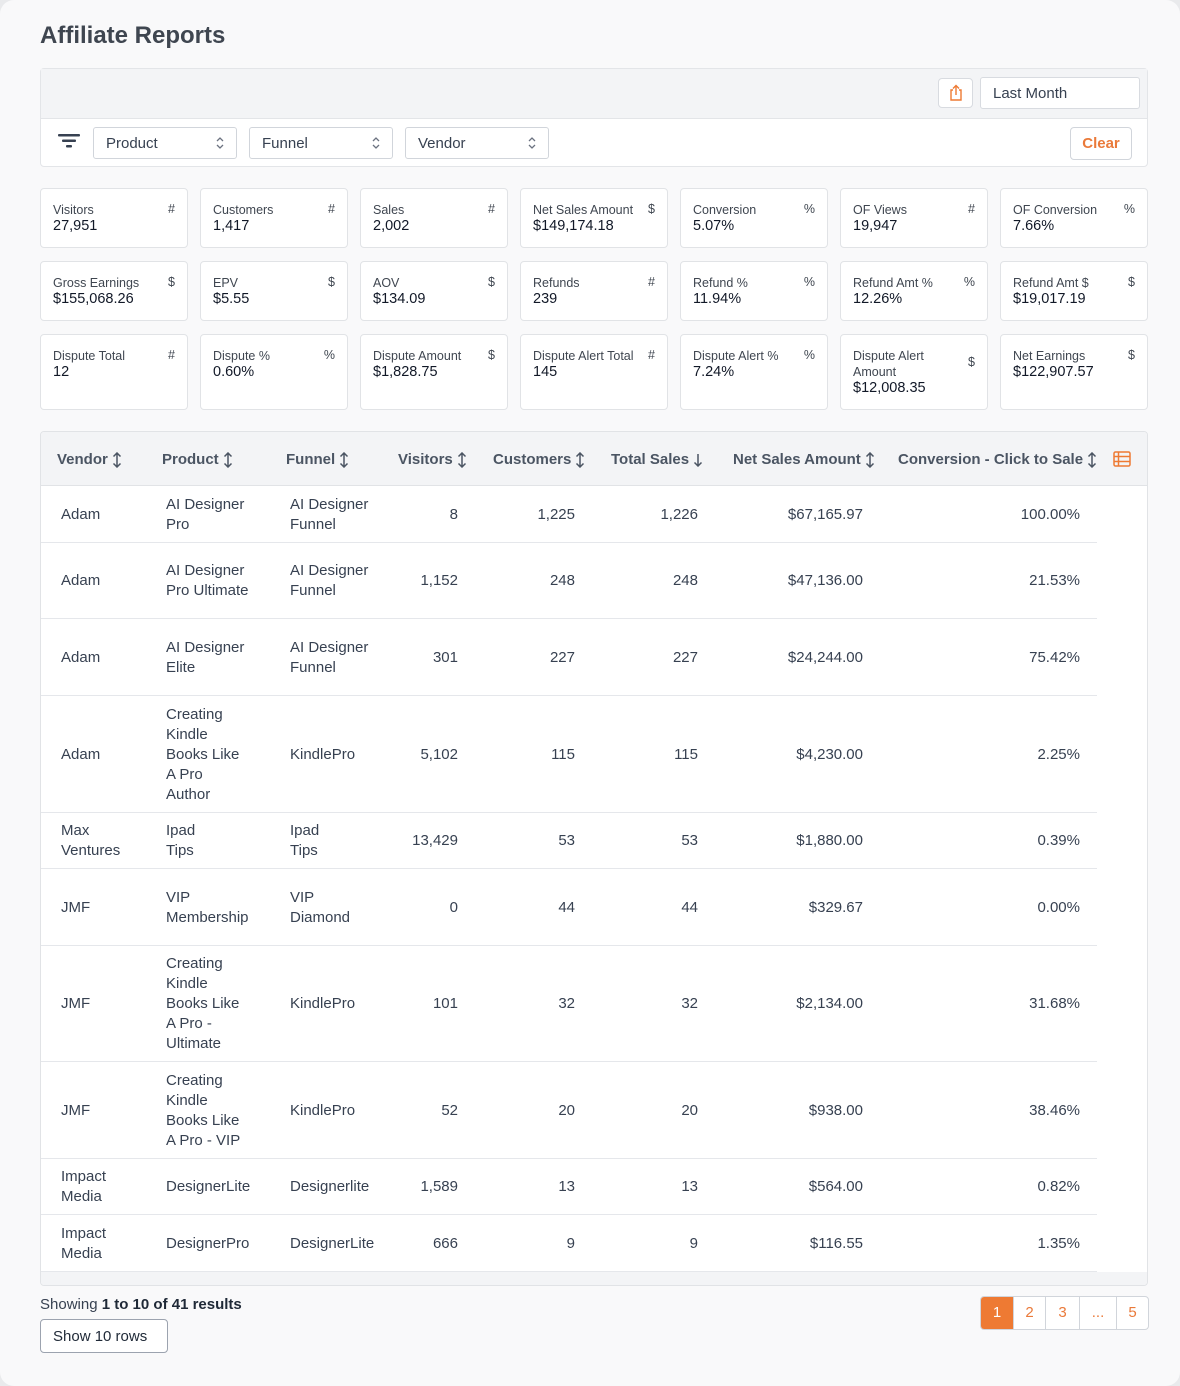 The height and width of the screenshot is (1386, 1180). I want to click on stat-card-refund: Refund %% 11.94%, so click(754, 291).